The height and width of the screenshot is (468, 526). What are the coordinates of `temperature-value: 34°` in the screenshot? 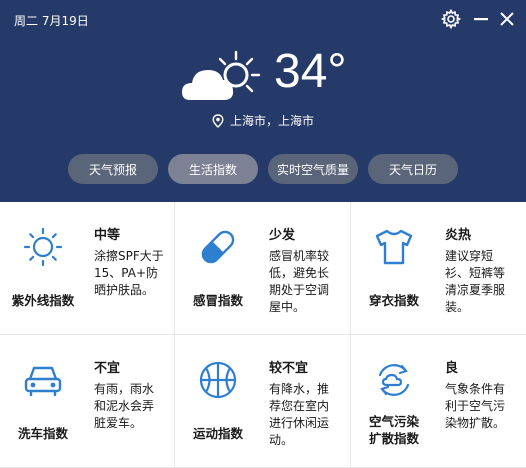 It's located at (310, 71).